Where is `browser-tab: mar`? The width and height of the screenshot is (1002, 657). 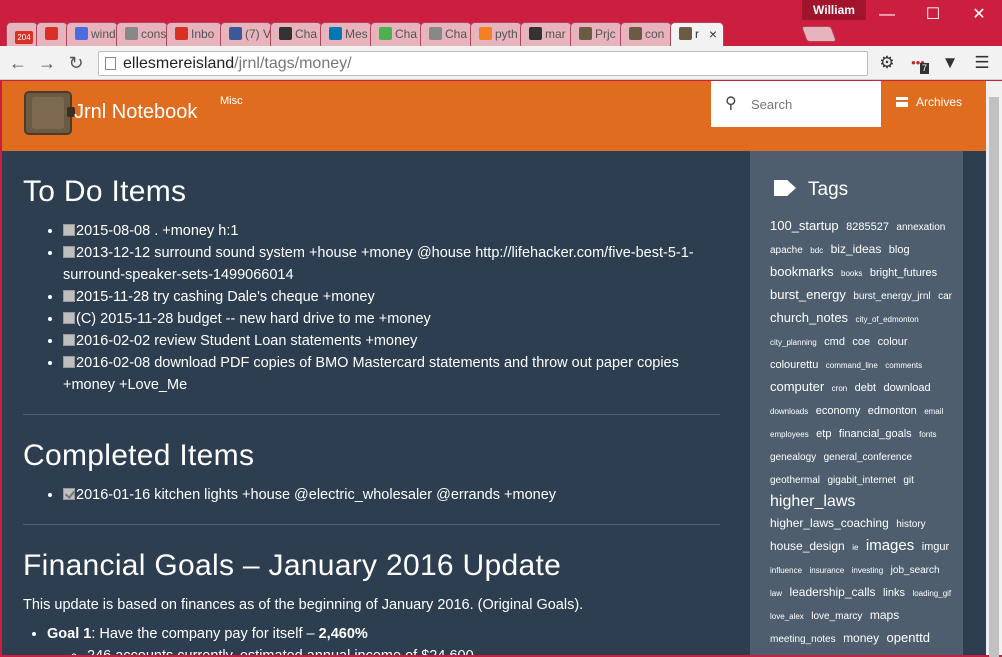
browser-tab: mar is located at coordinates (546, 34).